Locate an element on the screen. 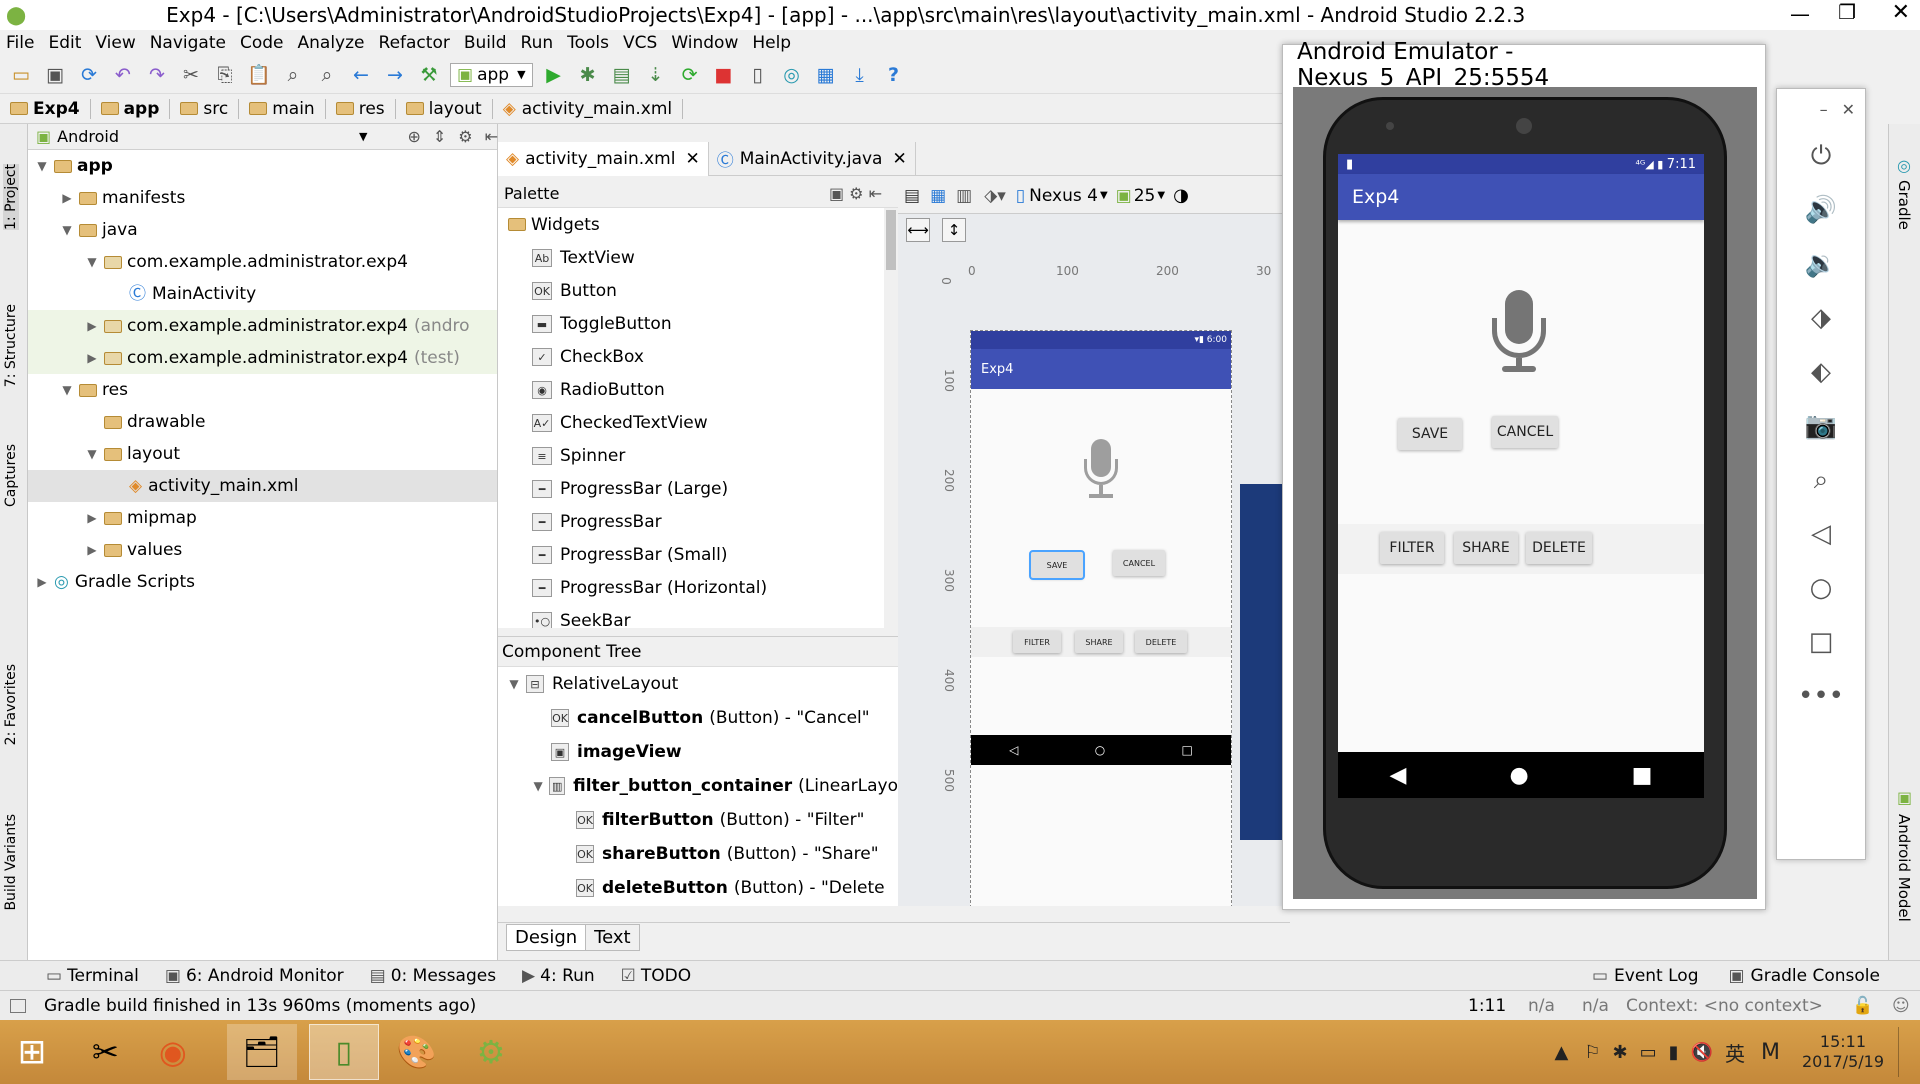  breadcrumb-item: Exp4 is located at coordinates (50, 108).